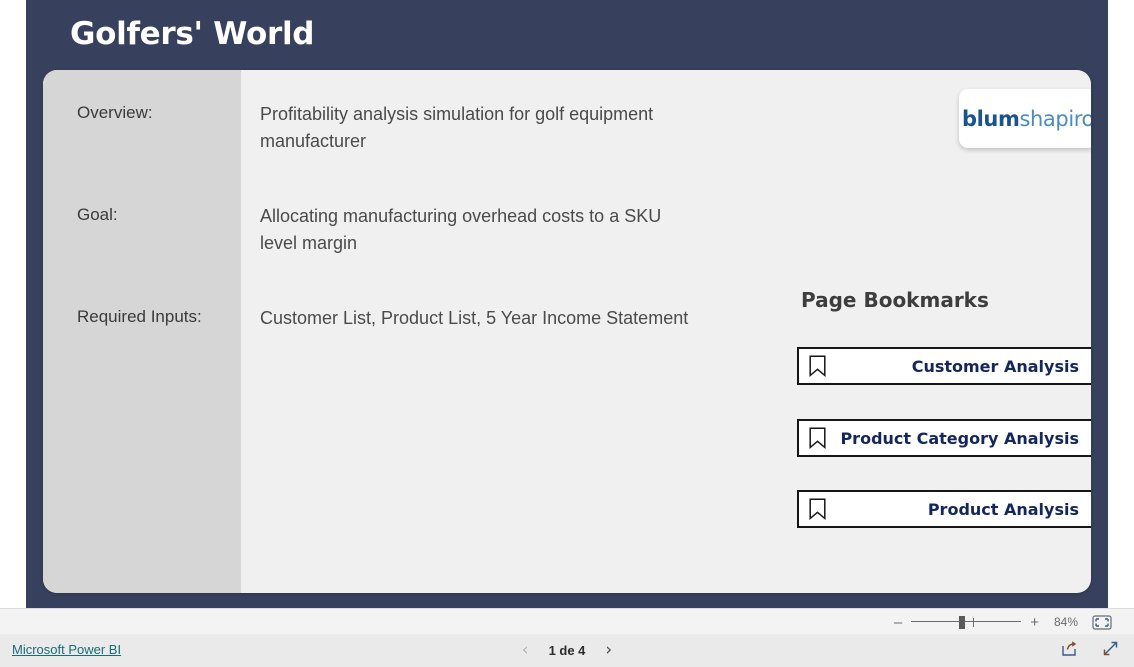 This screenshot has width=1134, height=667. Describe the element at coordinates (1090, 648) in the screenshot. I see `footer-actions` at that location.